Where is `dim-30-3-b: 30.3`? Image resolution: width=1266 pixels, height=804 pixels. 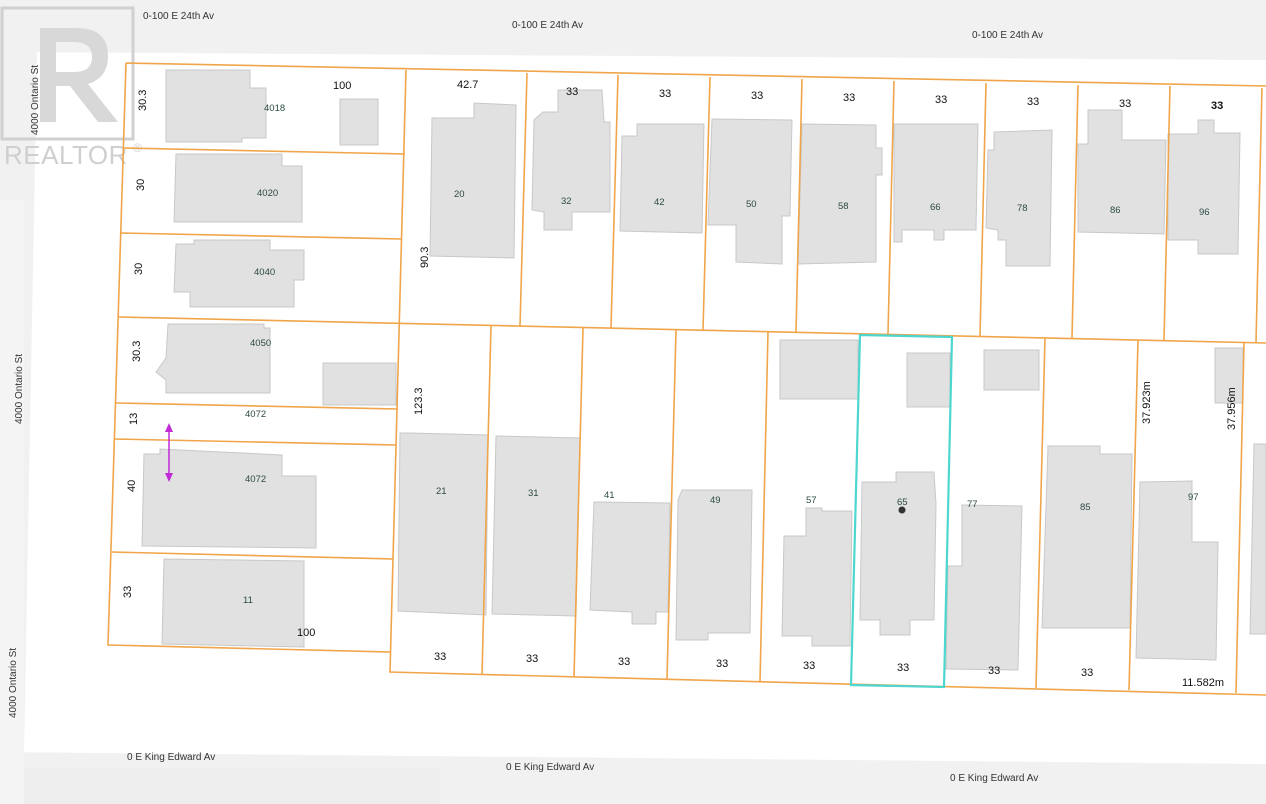
dim-30-3-b: 30.3 is located at coordinates (137, 351).